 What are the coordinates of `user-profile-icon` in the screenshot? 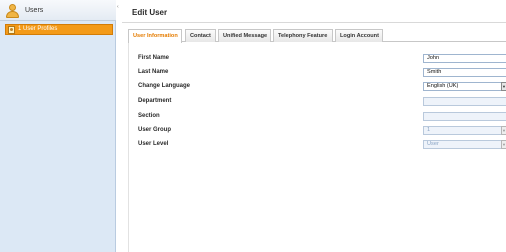 It's located at (11, 30).